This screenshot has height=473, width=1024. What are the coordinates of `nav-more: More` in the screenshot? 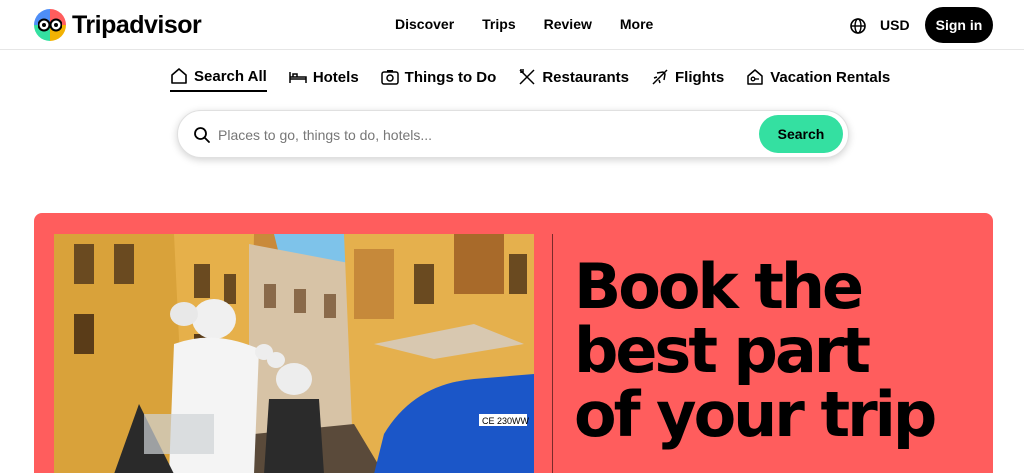 It's located at (636, 24).